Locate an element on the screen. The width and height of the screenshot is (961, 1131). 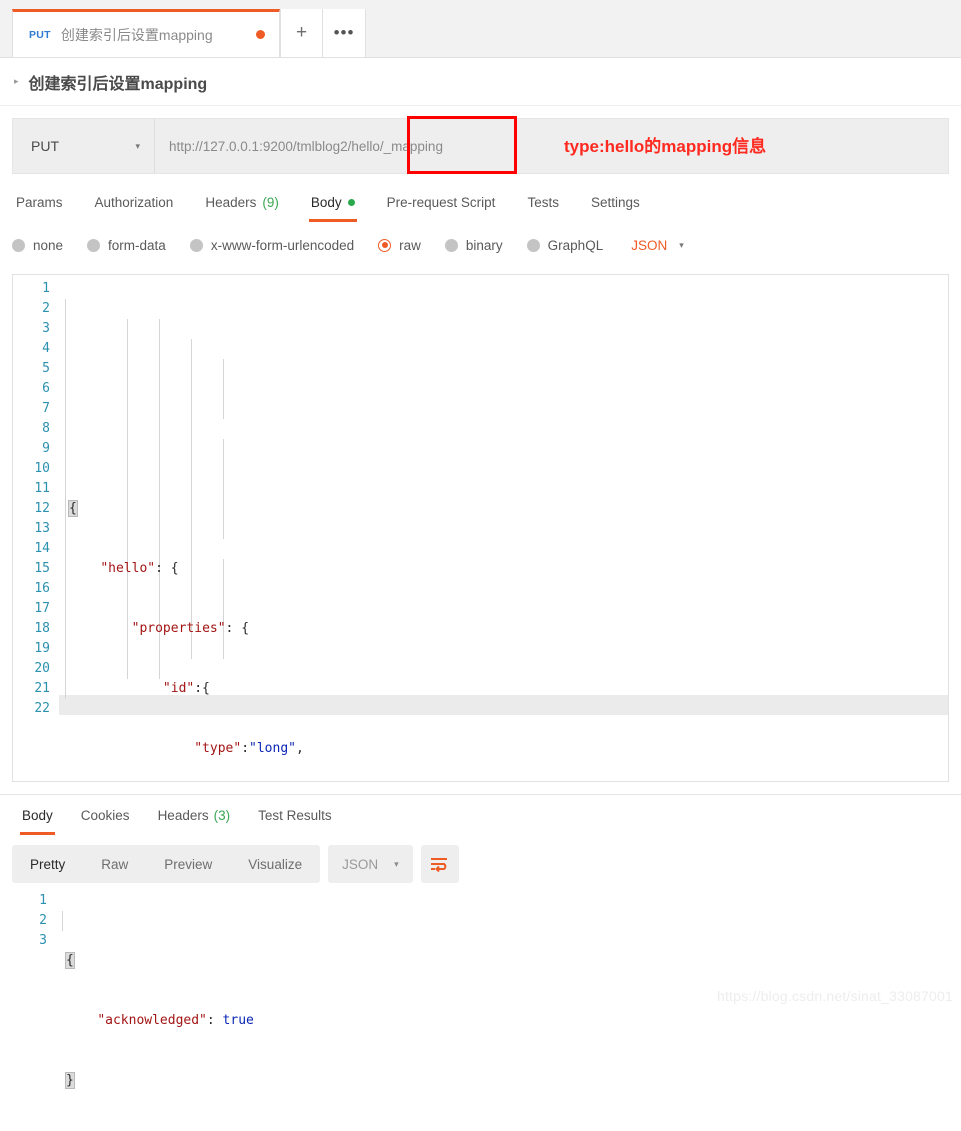
tab-body: Body is located at coordinates (333, 203).